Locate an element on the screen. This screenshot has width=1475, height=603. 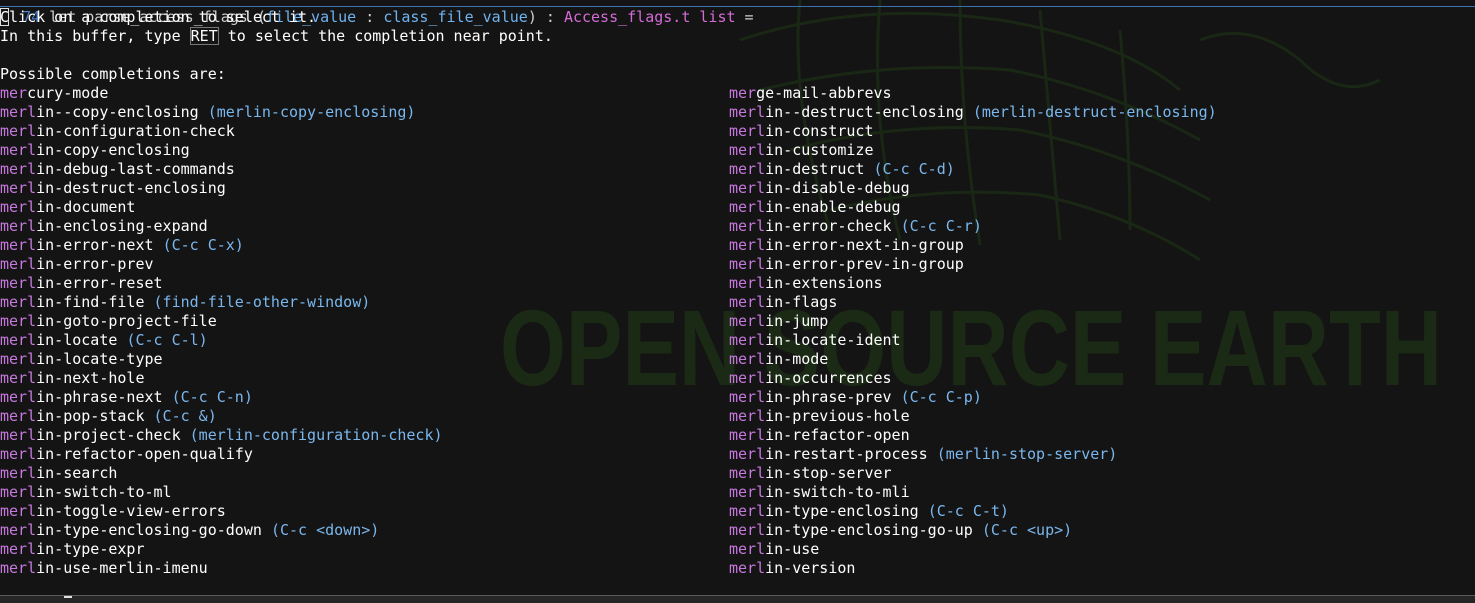
completion-item: merlin-next-hole is located at coordinates (72, 378).